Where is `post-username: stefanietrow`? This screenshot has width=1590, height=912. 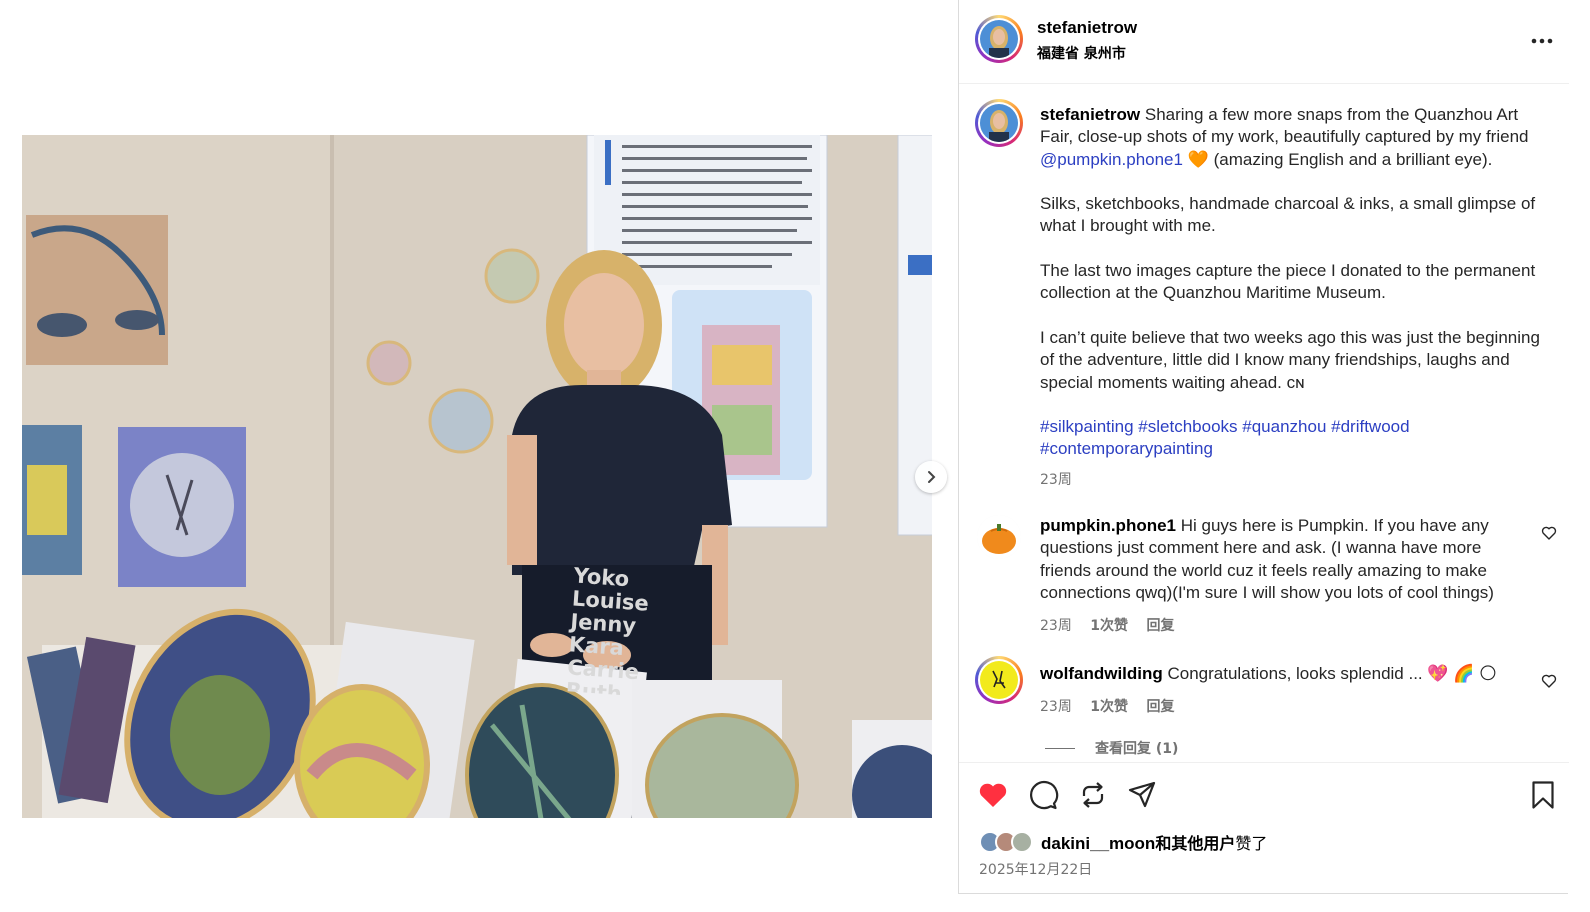 post-username: stefanietrow is located at coordinates (1087, 28).